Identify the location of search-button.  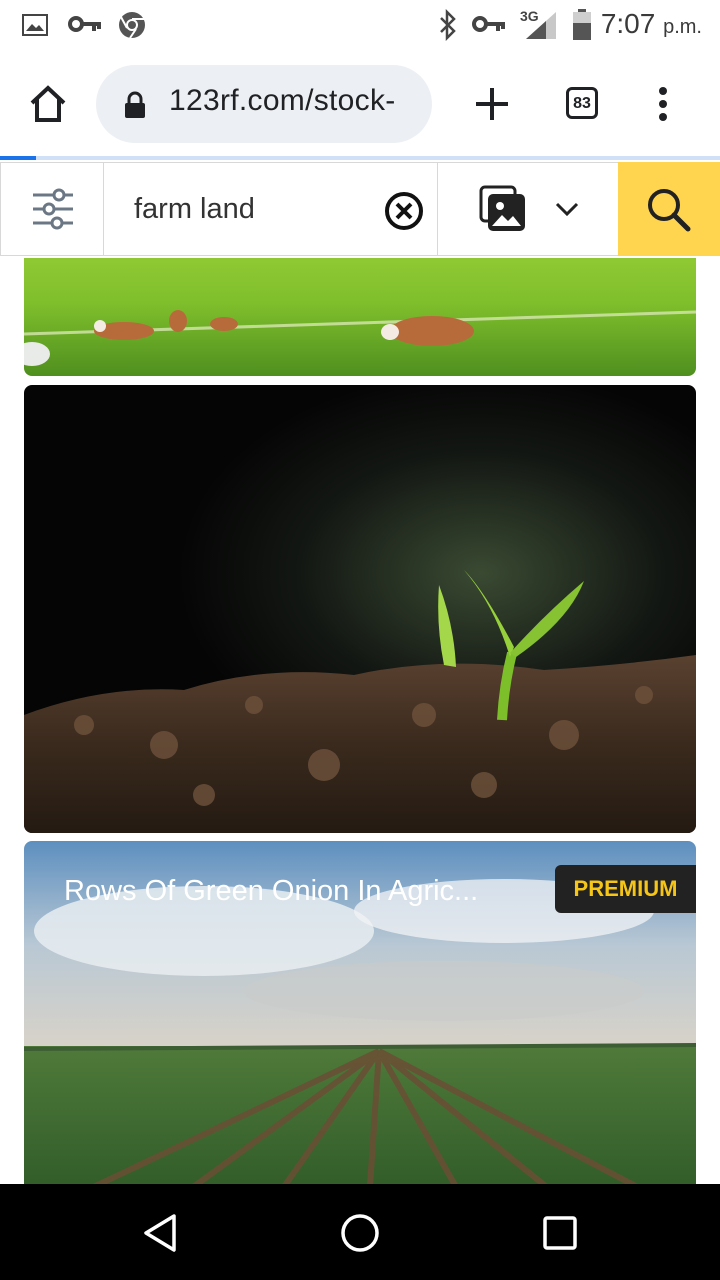
(669, 209).